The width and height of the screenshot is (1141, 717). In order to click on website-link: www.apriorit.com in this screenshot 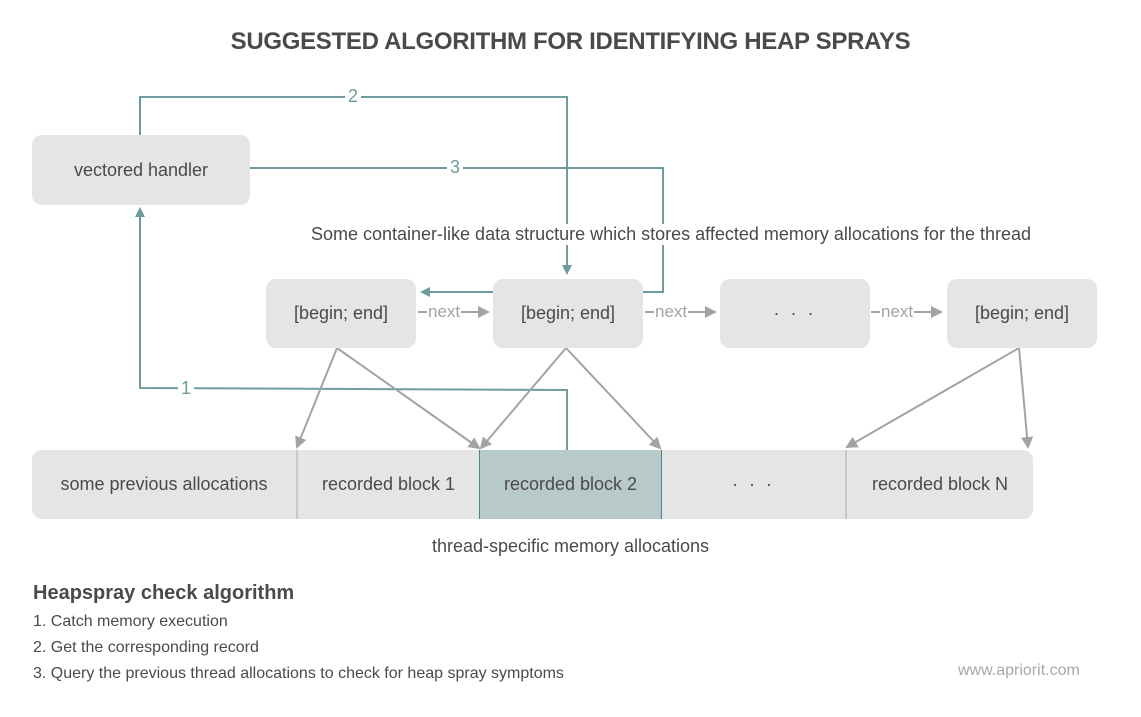, I will do `click(1019, 671)`.